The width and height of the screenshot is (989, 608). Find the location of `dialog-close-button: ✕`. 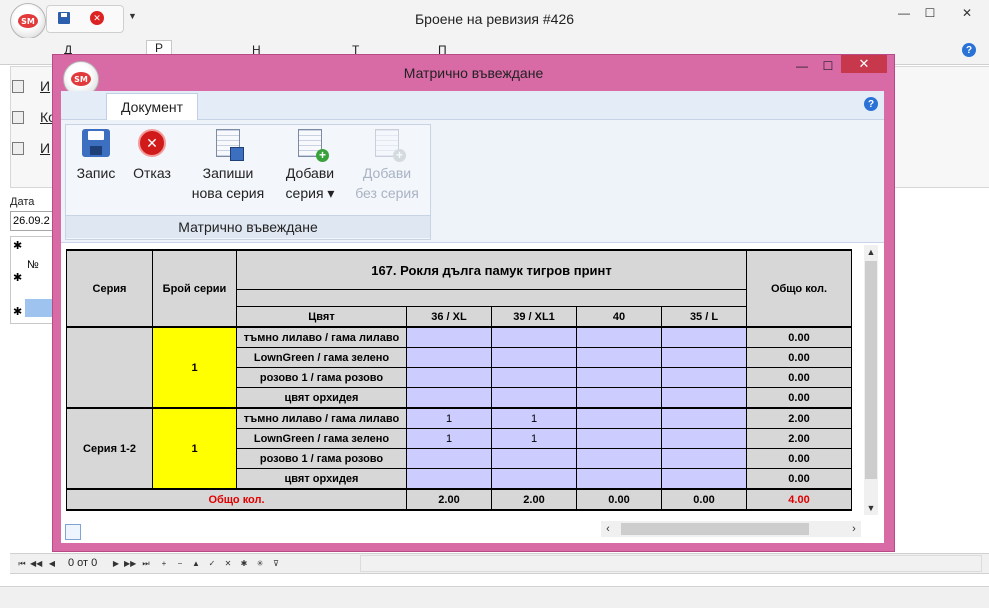

dialog-close-button: ✕ is located at coordinates (864, 64).